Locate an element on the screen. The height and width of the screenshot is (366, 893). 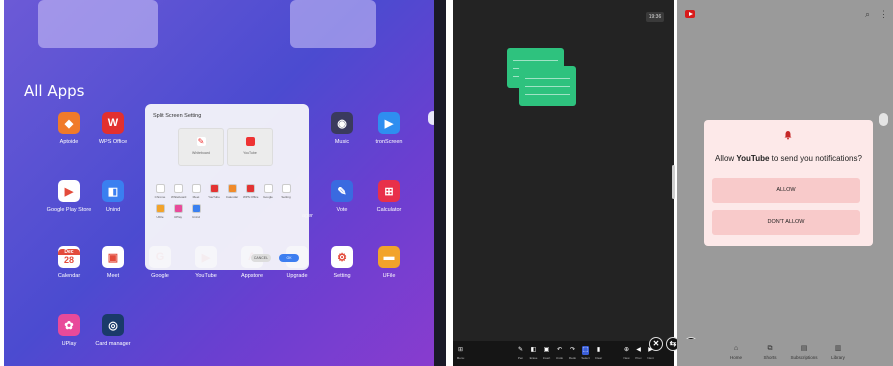
app-label: UFile is located at coordinates (389, 276).